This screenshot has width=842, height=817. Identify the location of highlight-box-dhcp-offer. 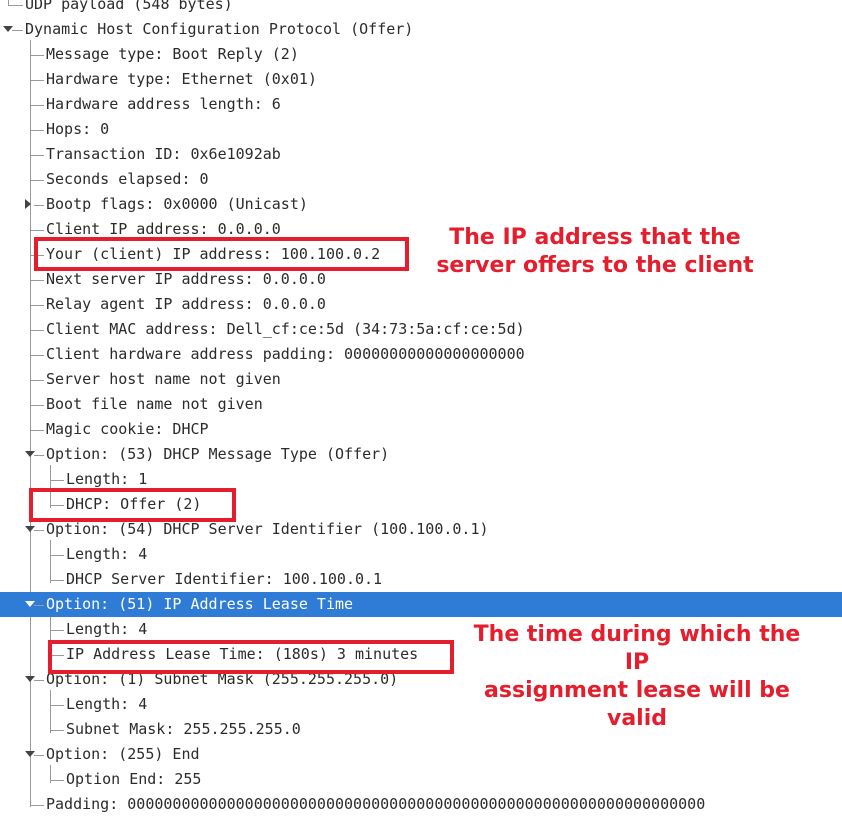
(132, 505).